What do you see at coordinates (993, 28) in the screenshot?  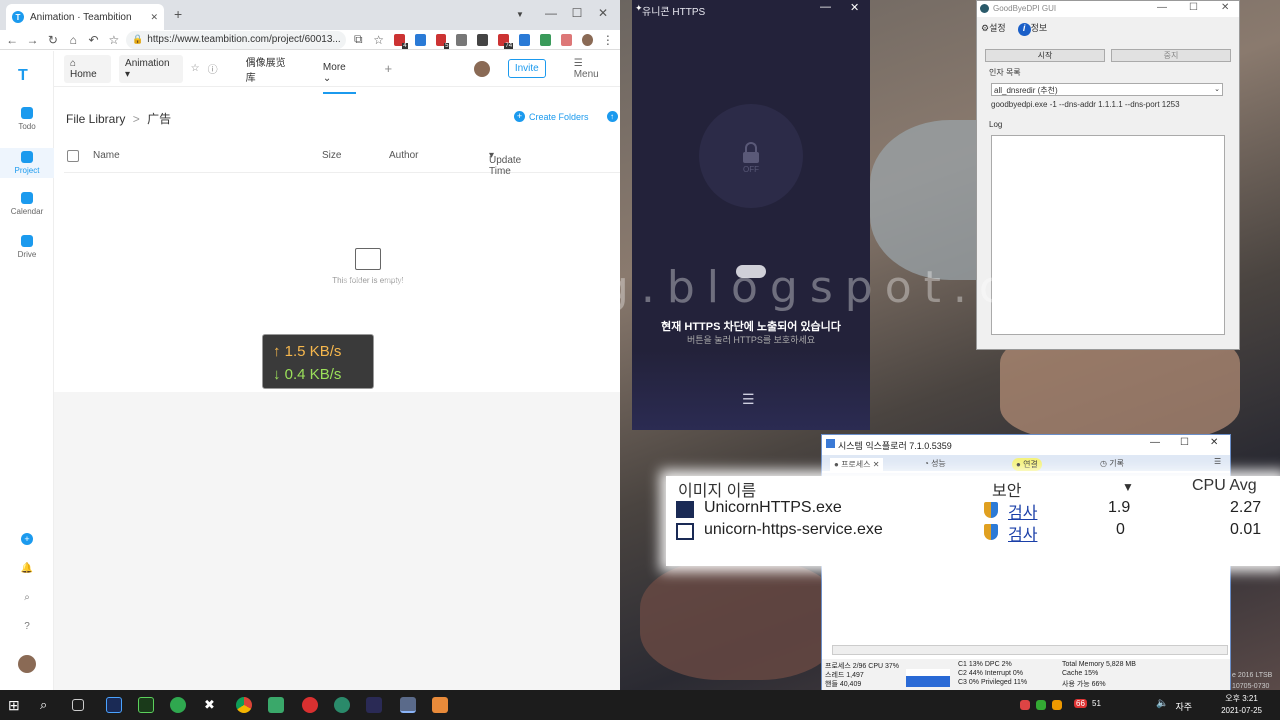 I see `menu-settings: ⚙설정` at bounding box center [993, 28].